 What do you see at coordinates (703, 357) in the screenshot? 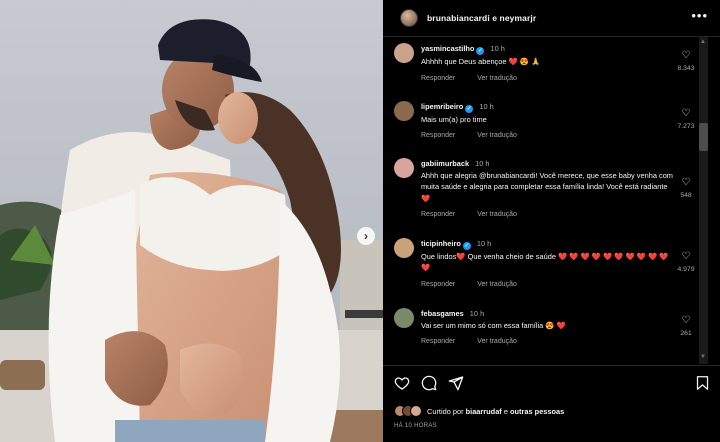
I see `scroll-down-icon: ▼` at bounding box center [703, 357].